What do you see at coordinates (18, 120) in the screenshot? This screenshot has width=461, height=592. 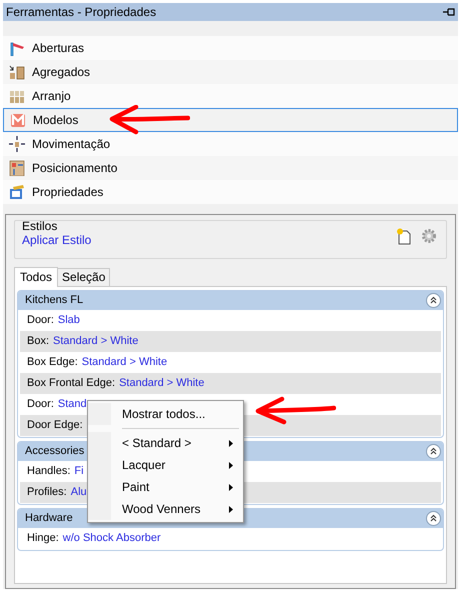 I see `letter-m-icon` at bounding box center [18, 120].